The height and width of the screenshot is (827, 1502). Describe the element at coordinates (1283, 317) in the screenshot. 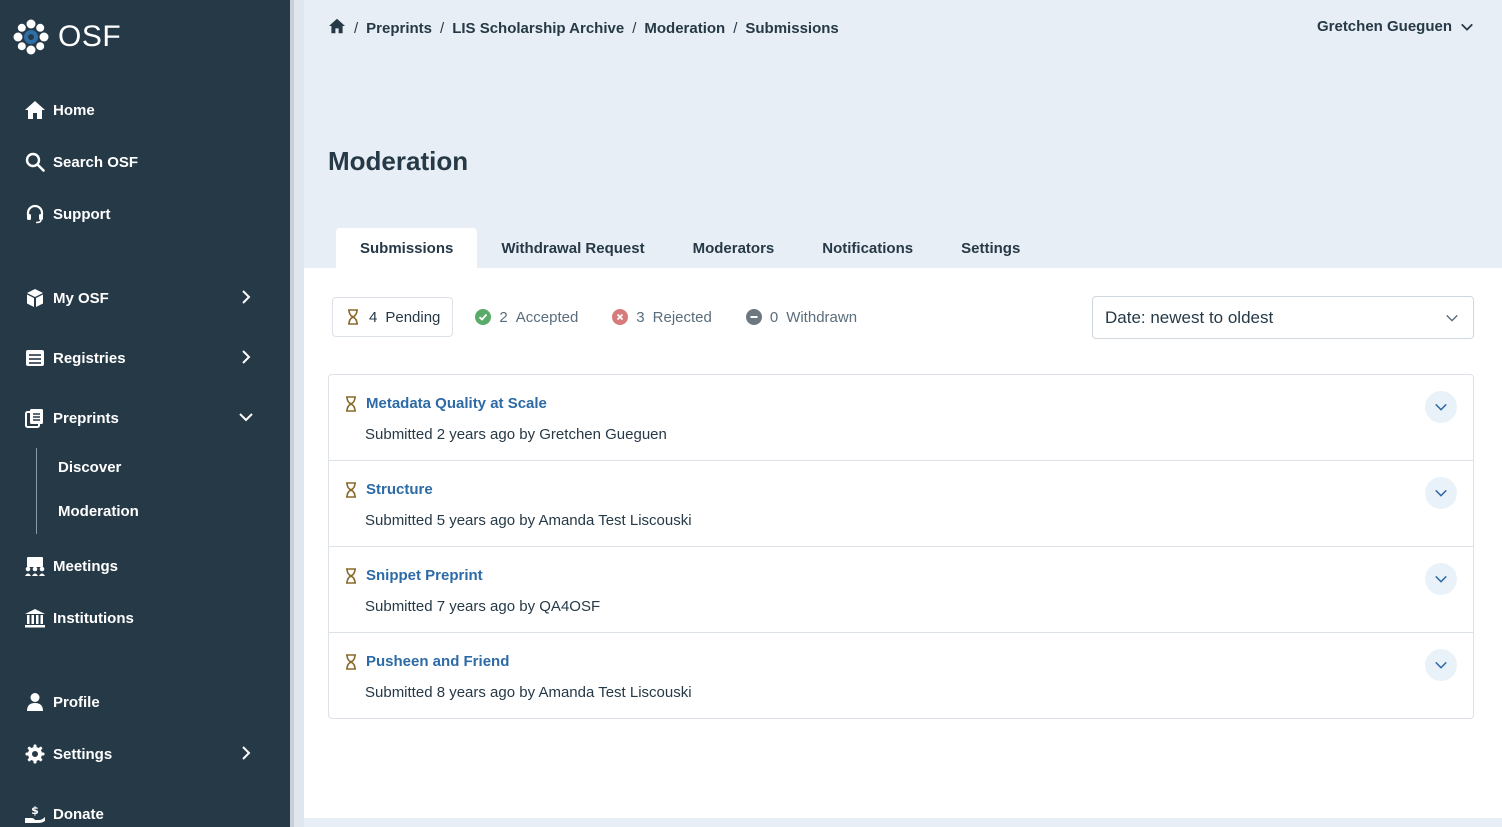

I see `sort-dropdown: Date: newest to oldest` at that location.